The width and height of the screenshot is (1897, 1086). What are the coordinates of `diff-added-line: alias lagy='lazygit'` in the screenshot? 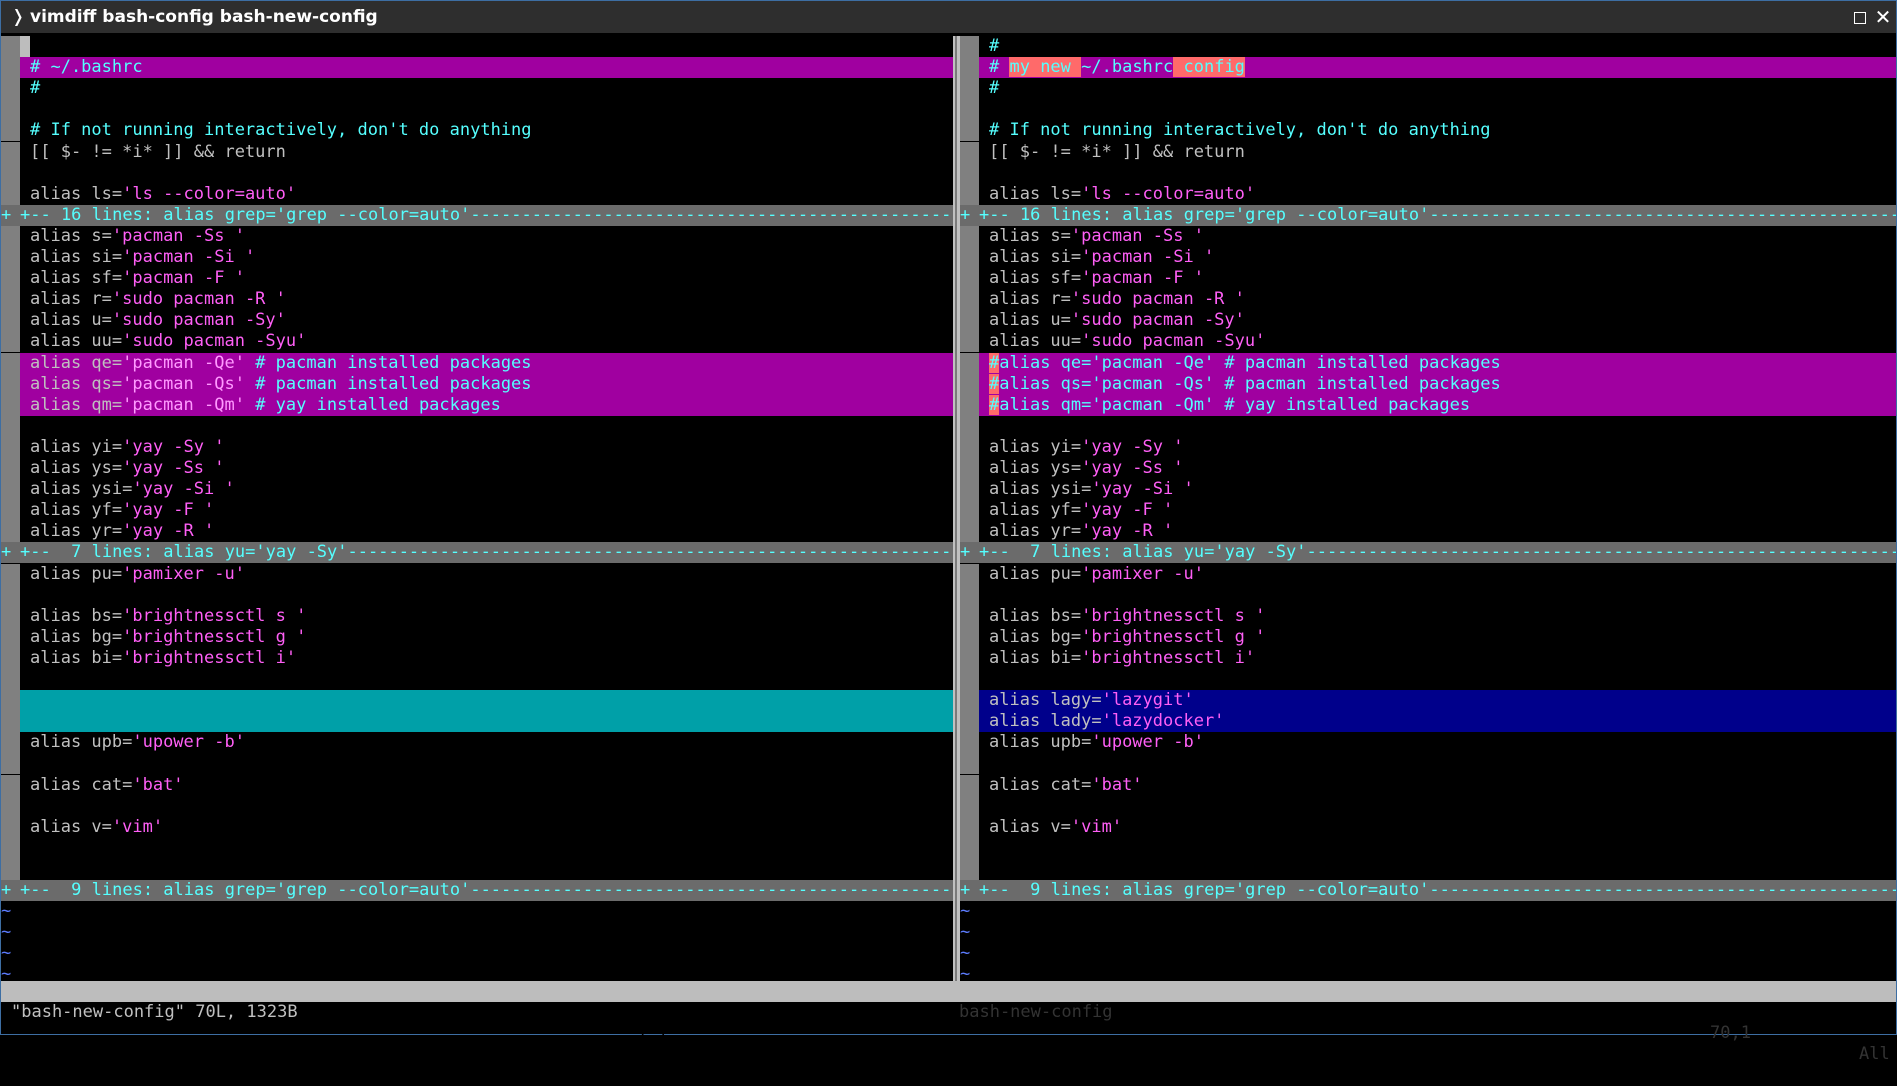 It's located at (1428, 700).